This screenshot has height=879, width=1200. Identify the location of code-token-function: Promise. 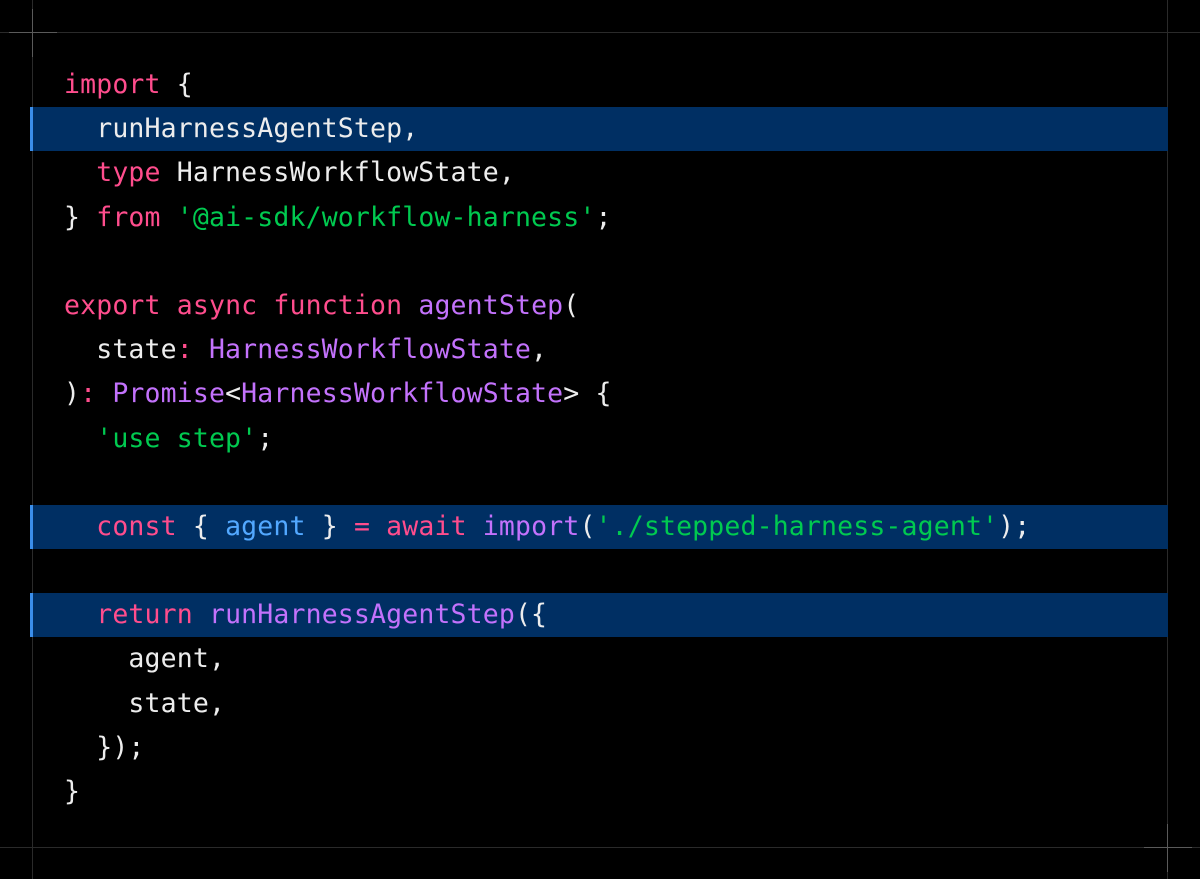
(169, 394).